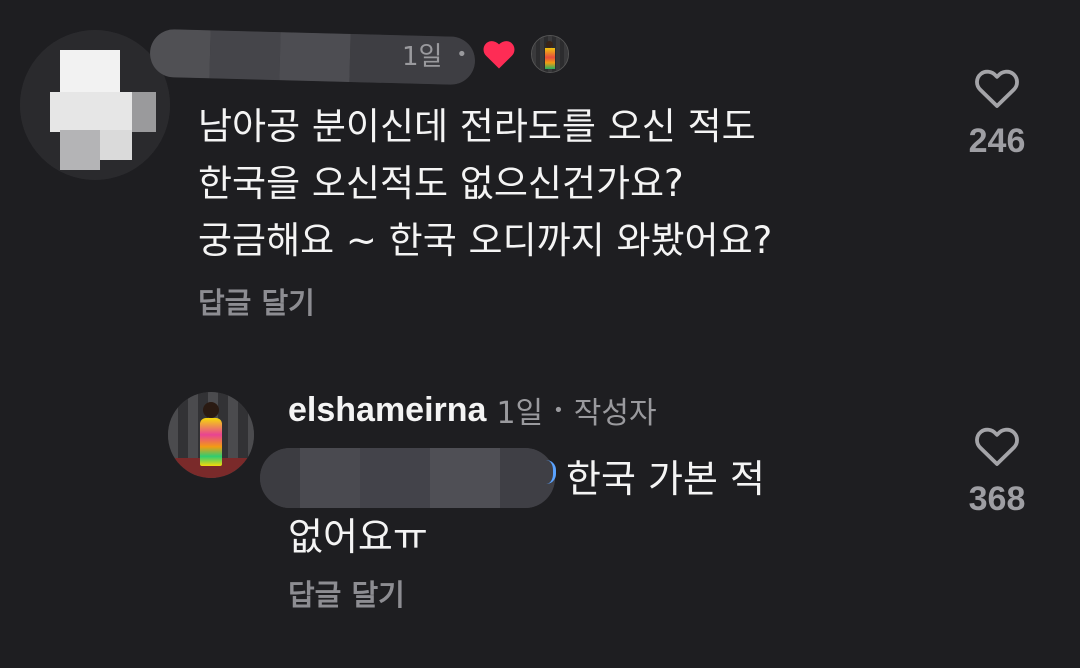  I want to click on comment-time: 1일, so click(422, 56).